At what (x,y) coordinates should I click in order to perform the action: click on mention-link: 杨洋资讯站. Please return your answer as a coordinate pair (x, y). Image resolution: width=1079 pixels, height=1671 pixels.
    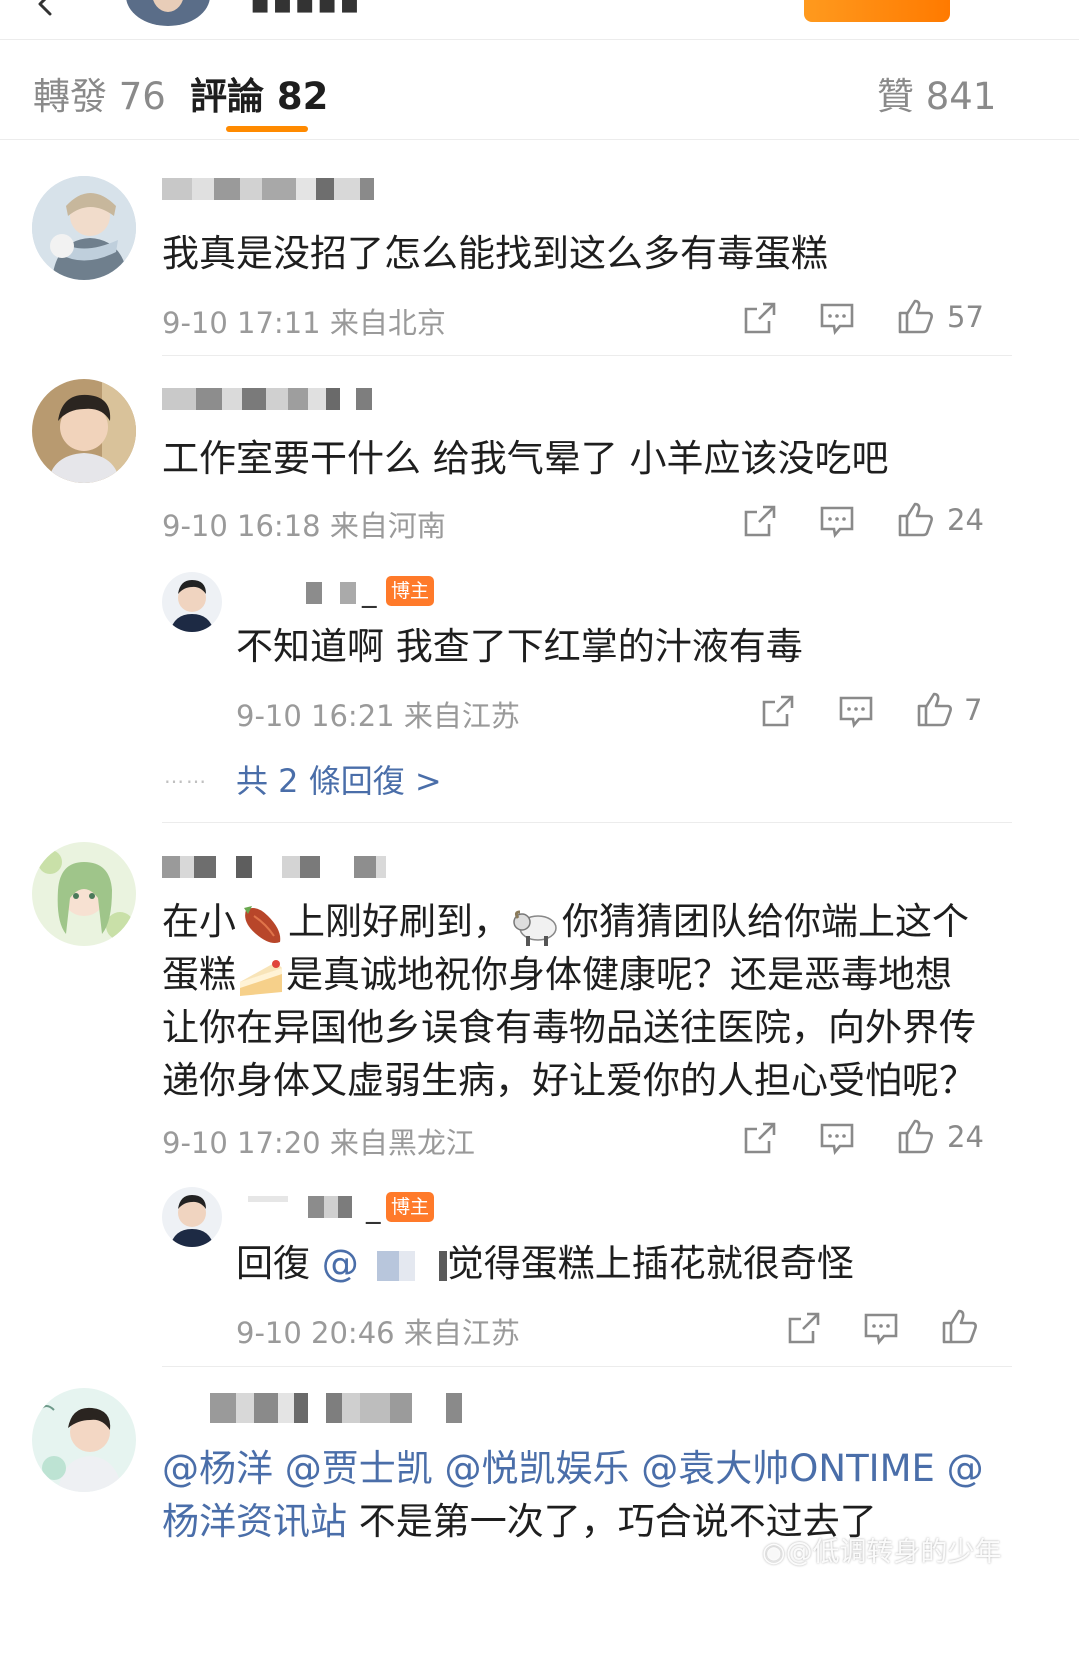
    Looking at the image, I should click on (254, 1521).